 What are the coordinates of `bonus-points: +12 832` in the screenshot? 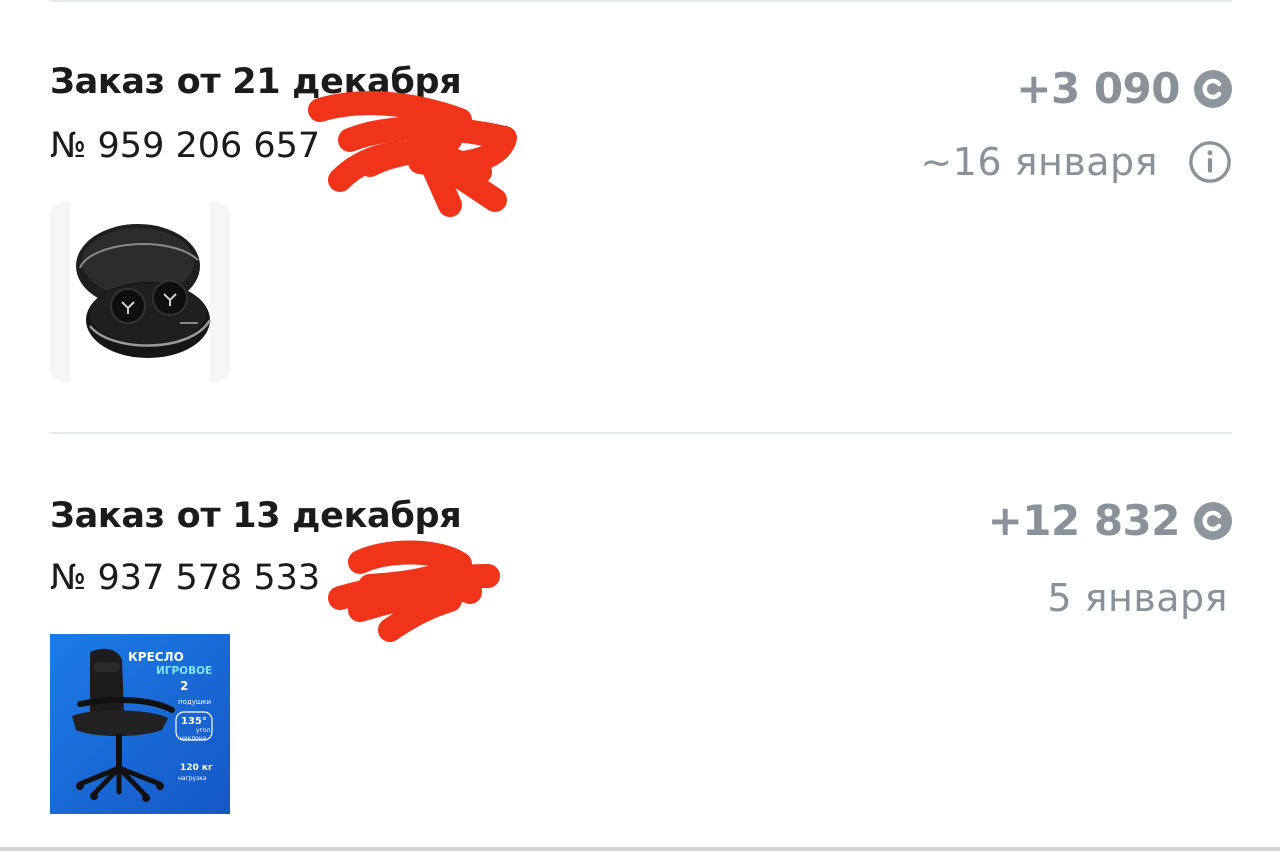 It's located at (1110, 520).